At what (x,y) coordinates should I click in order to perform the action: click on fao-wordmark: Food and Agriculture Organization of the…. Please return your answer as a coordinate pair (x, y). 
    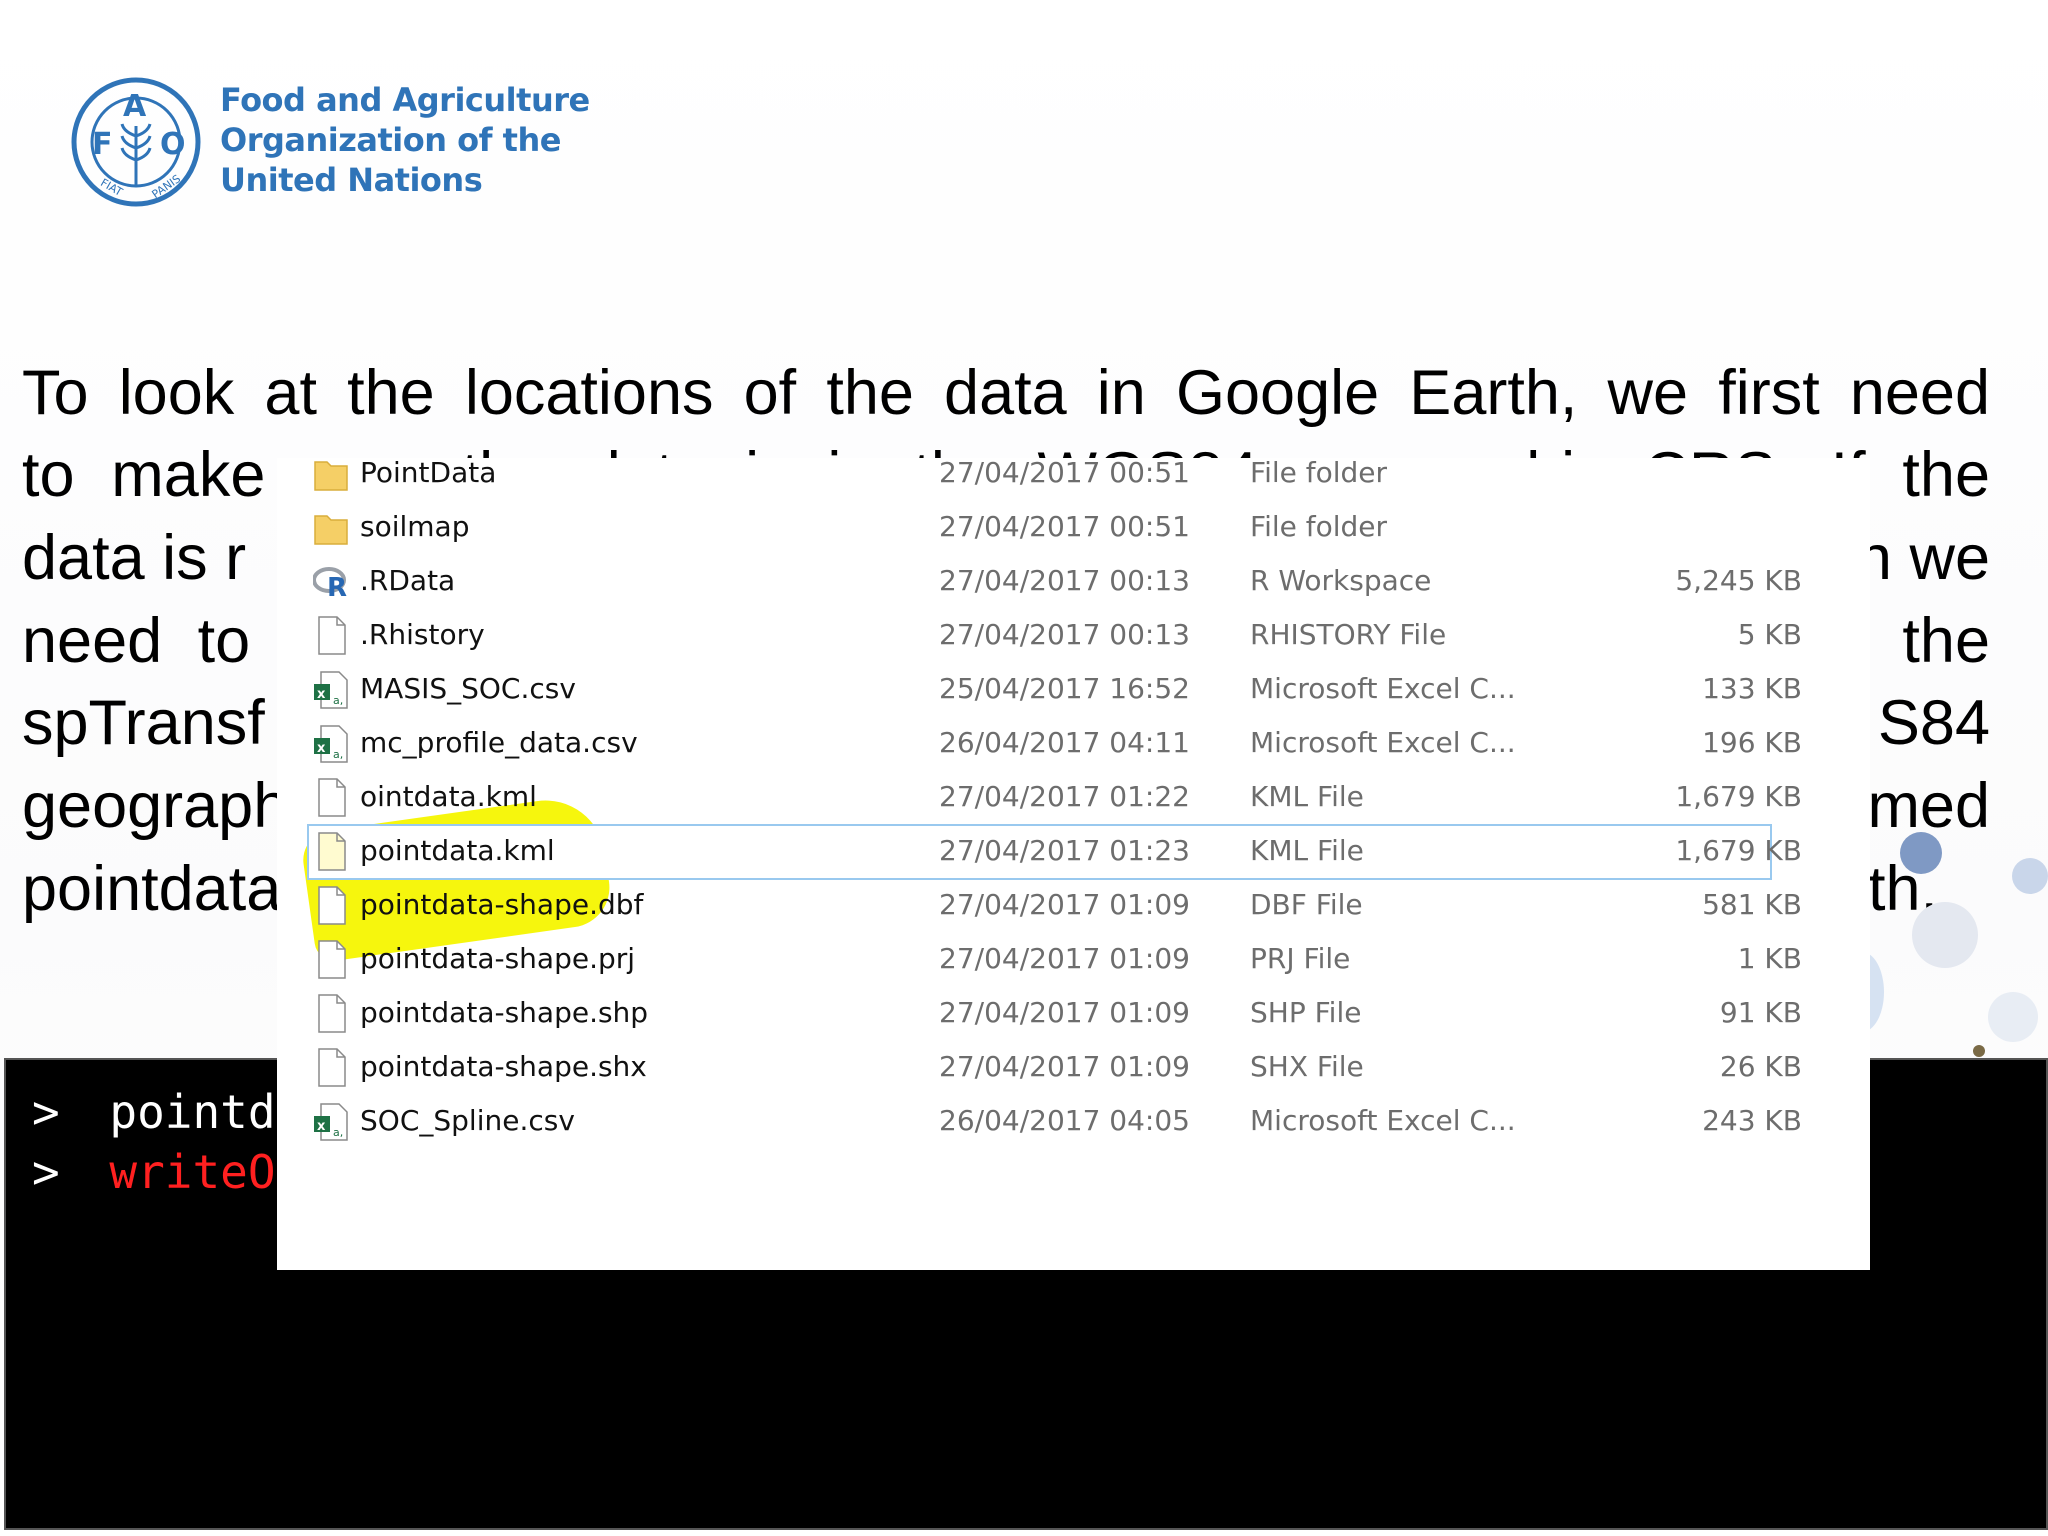
    Looking at the image, I should click on (405, 140).